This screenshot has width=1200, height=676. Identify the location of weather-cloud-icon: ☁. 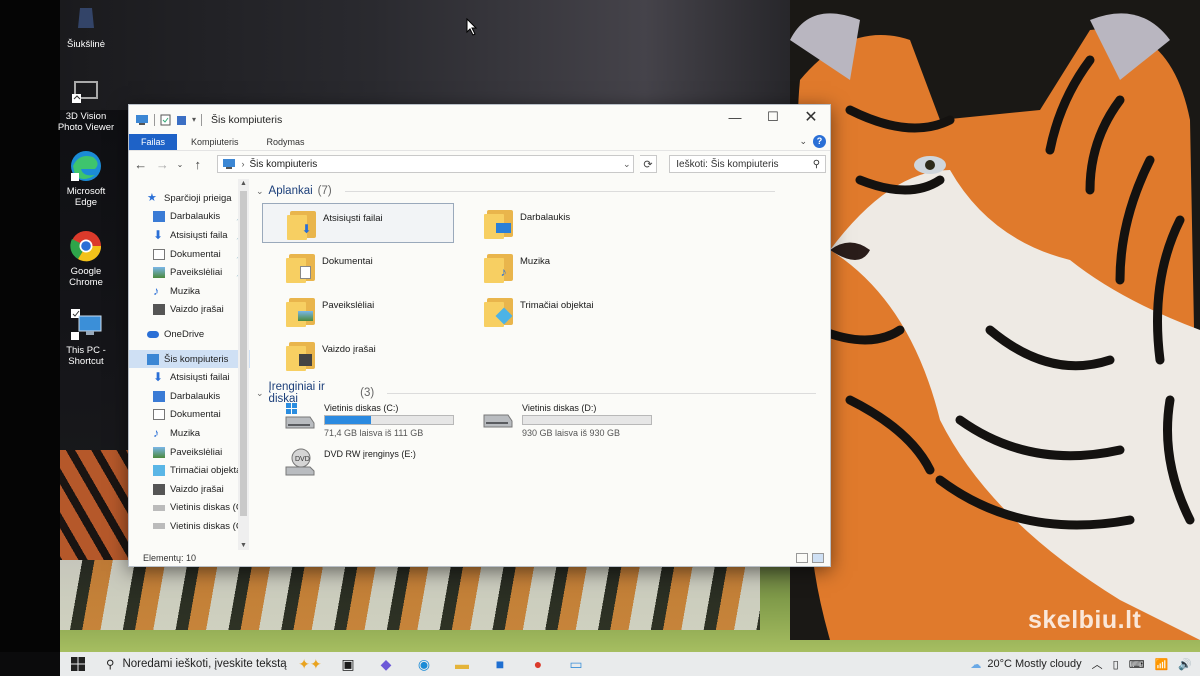
(975, 664).